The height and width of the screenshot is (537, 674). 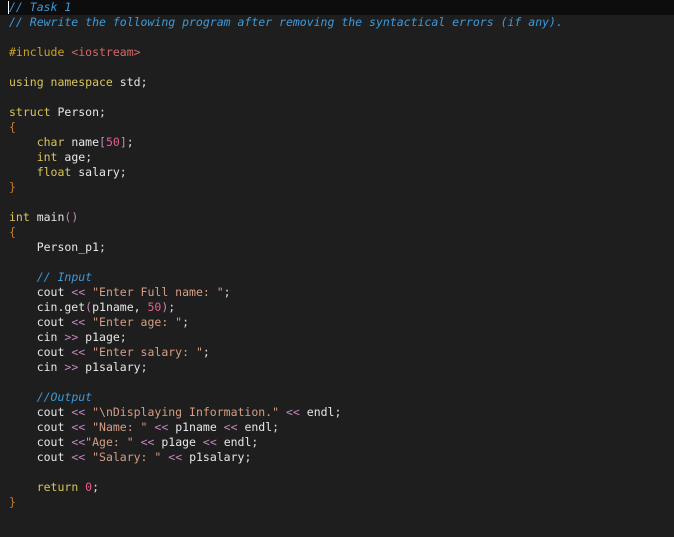 I want to click on code-token-txt: cin.get, so click(x=47, y=307).